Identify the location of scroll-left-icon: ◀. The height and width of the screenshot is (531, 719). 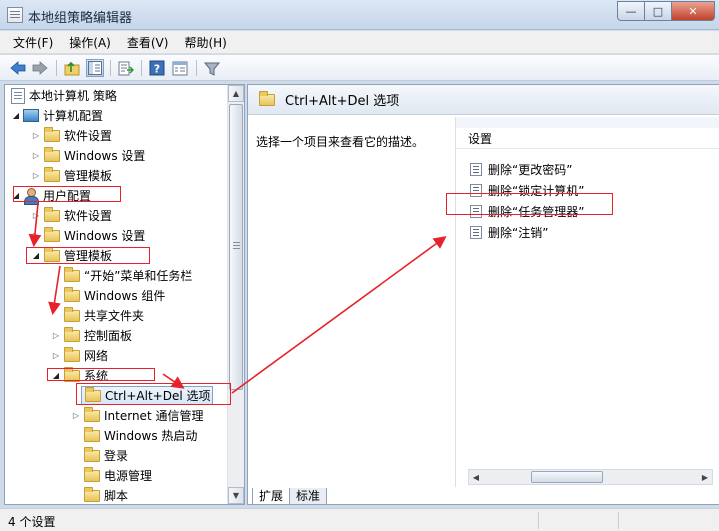
(476, 477).